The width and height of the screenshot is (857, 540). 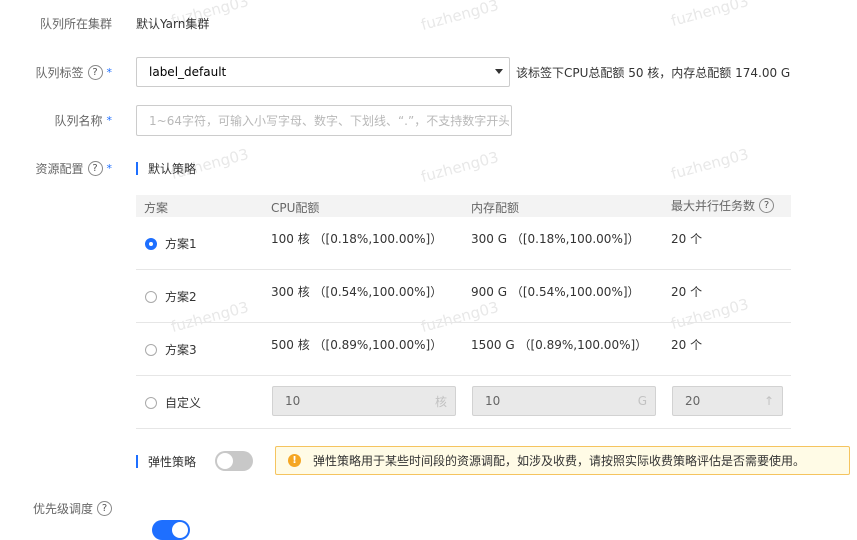 What do you see at coordinates (295, 208) in the screenshot?
I see `header-cpu: CPU配额` at bounding box center [295, 208].